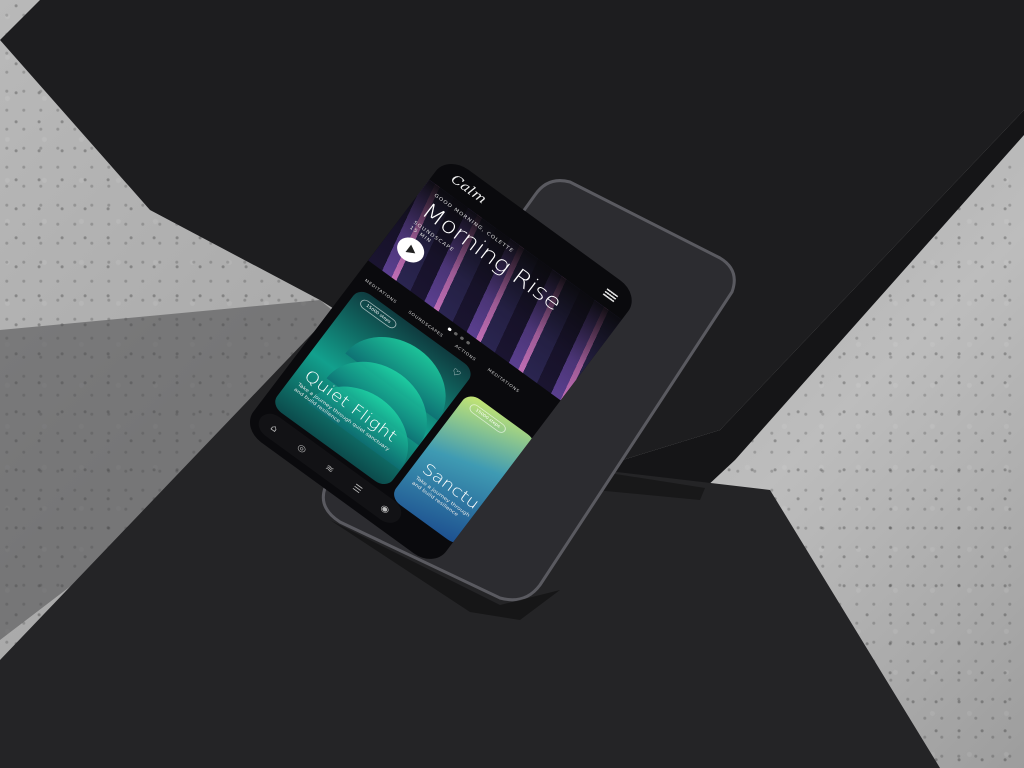  I want to click on tab-meditations-2: MEDITATIONS, so click(503, 381).